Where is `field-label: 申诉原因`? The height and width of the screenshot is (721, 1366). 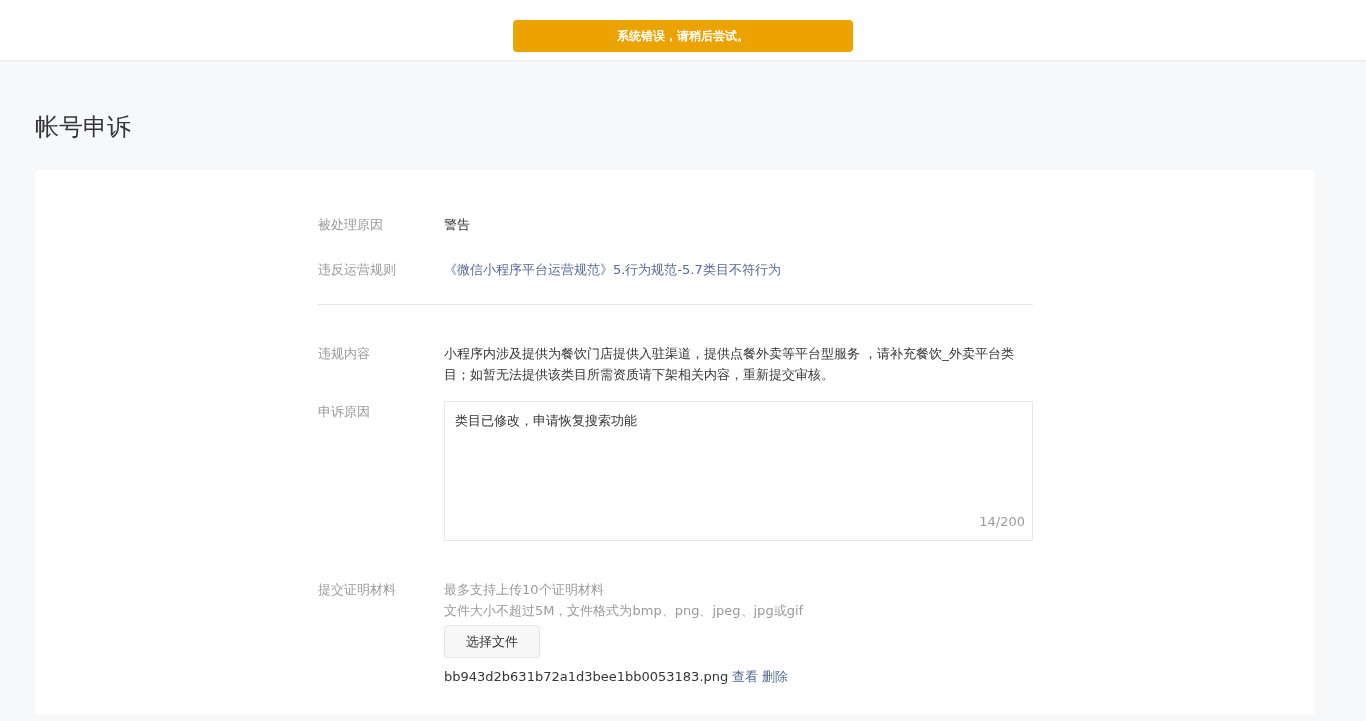
field-label: 申诉原因 is located at coordinates (344, 411).